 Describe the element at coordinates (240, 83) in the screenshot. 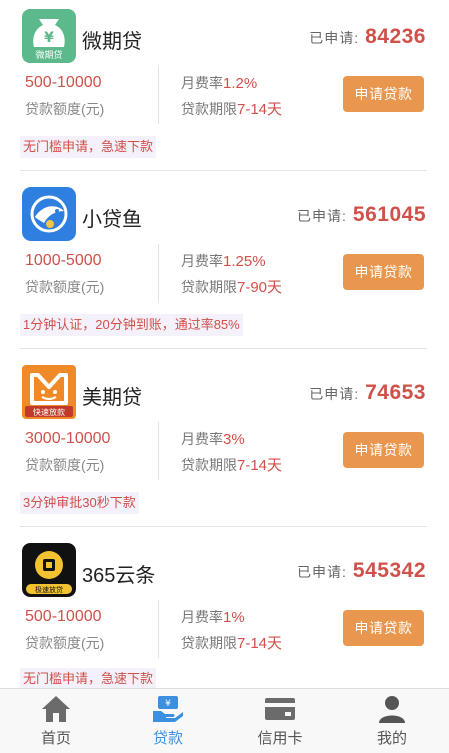

I see `monthly-rate-value: 1.2%` at that location.